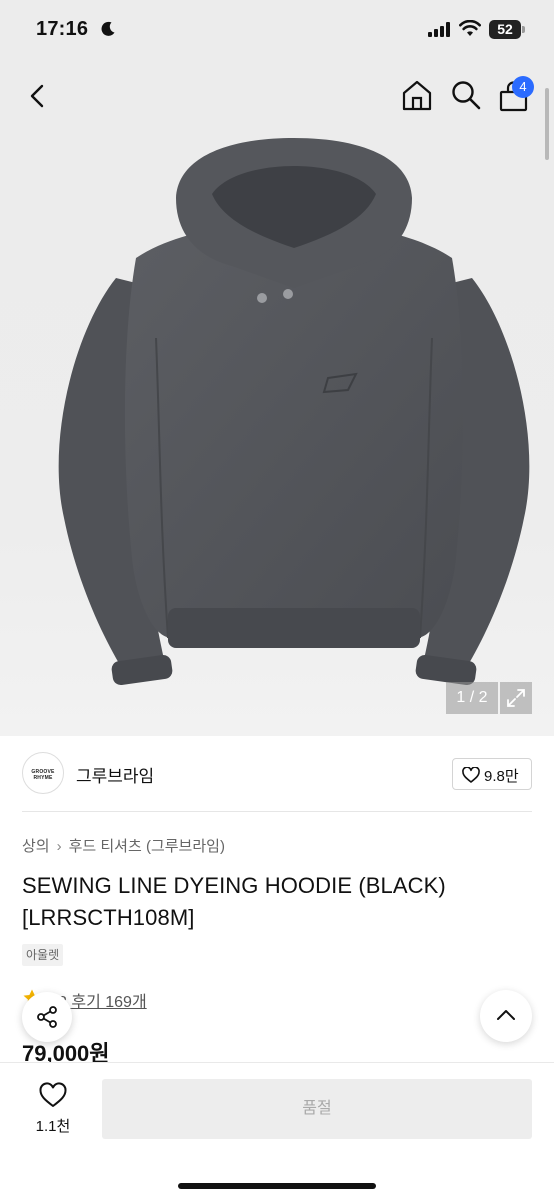 The height and width of the screenshot is (1200, 554). I want to click on sold-out-button: 품절, so click(317, 1109).